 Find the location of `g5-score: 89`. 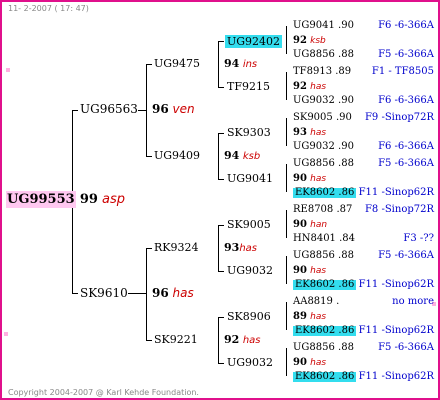

g5-score: 89 is located at coordinates (300, 316).